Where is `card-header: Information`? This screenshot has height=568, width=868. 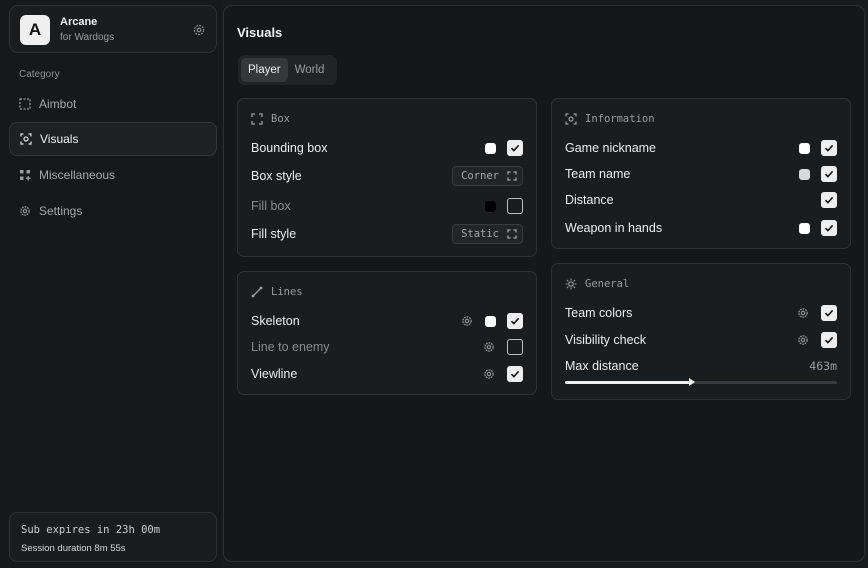
card-header: Information is located at coordinates (610, 119).